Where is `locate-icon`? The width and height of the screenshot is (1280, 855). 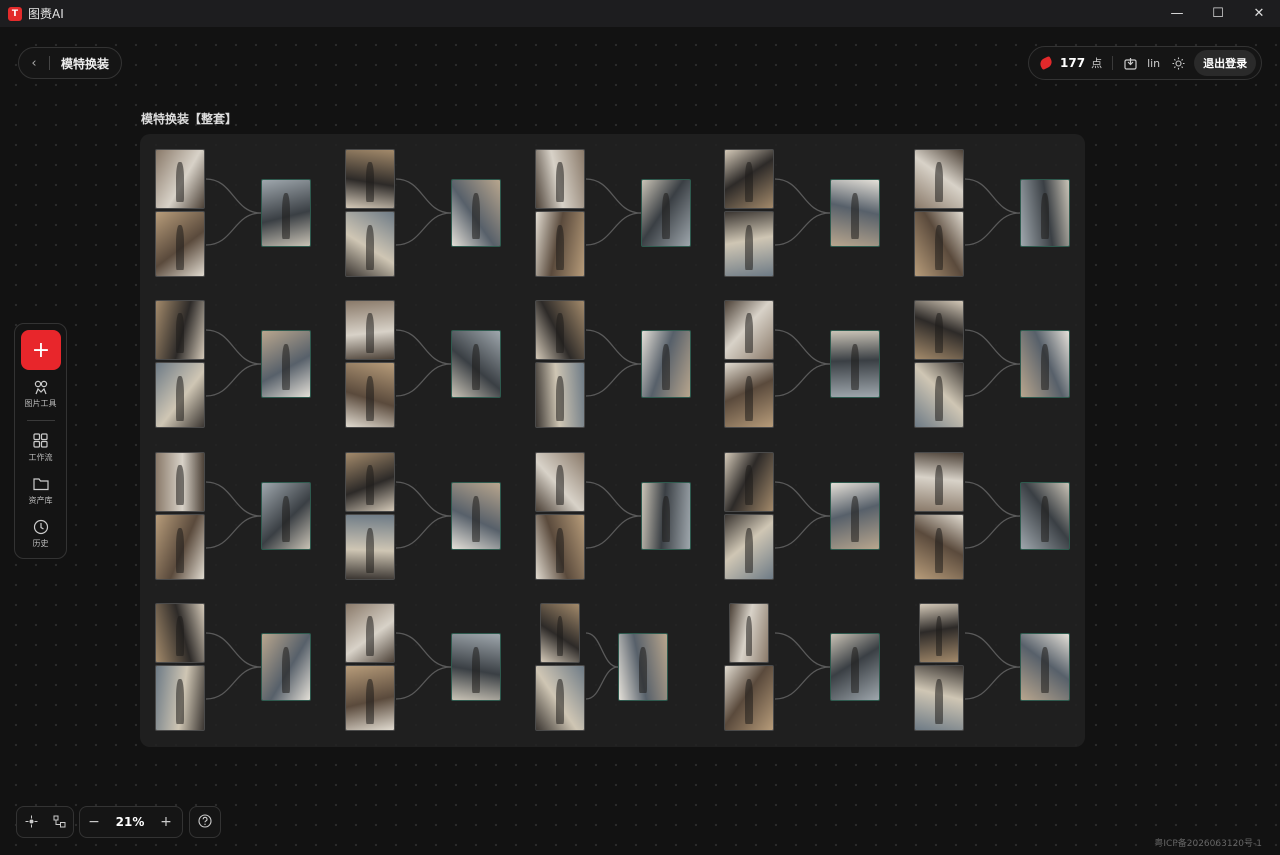 locate-icon is located at coordinates (31, 822).